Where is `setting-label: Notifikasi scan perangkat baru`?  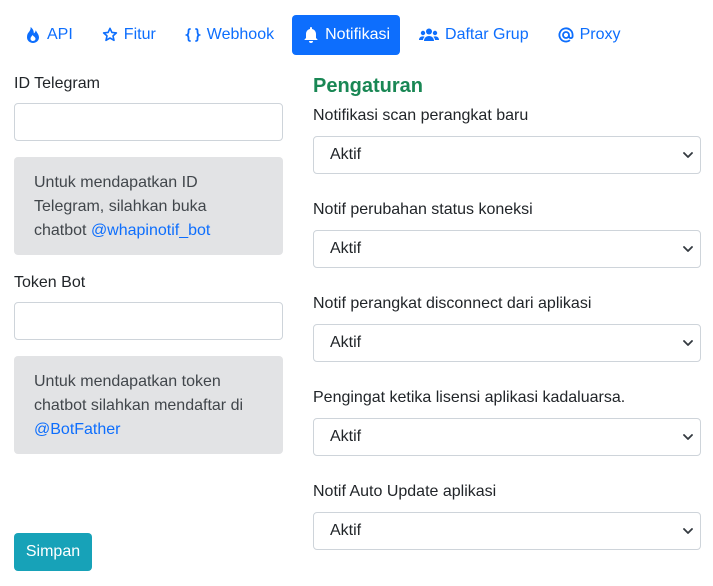 setting-label: Notifikasi scan perangkat baru is located at coordinates (421, 115).